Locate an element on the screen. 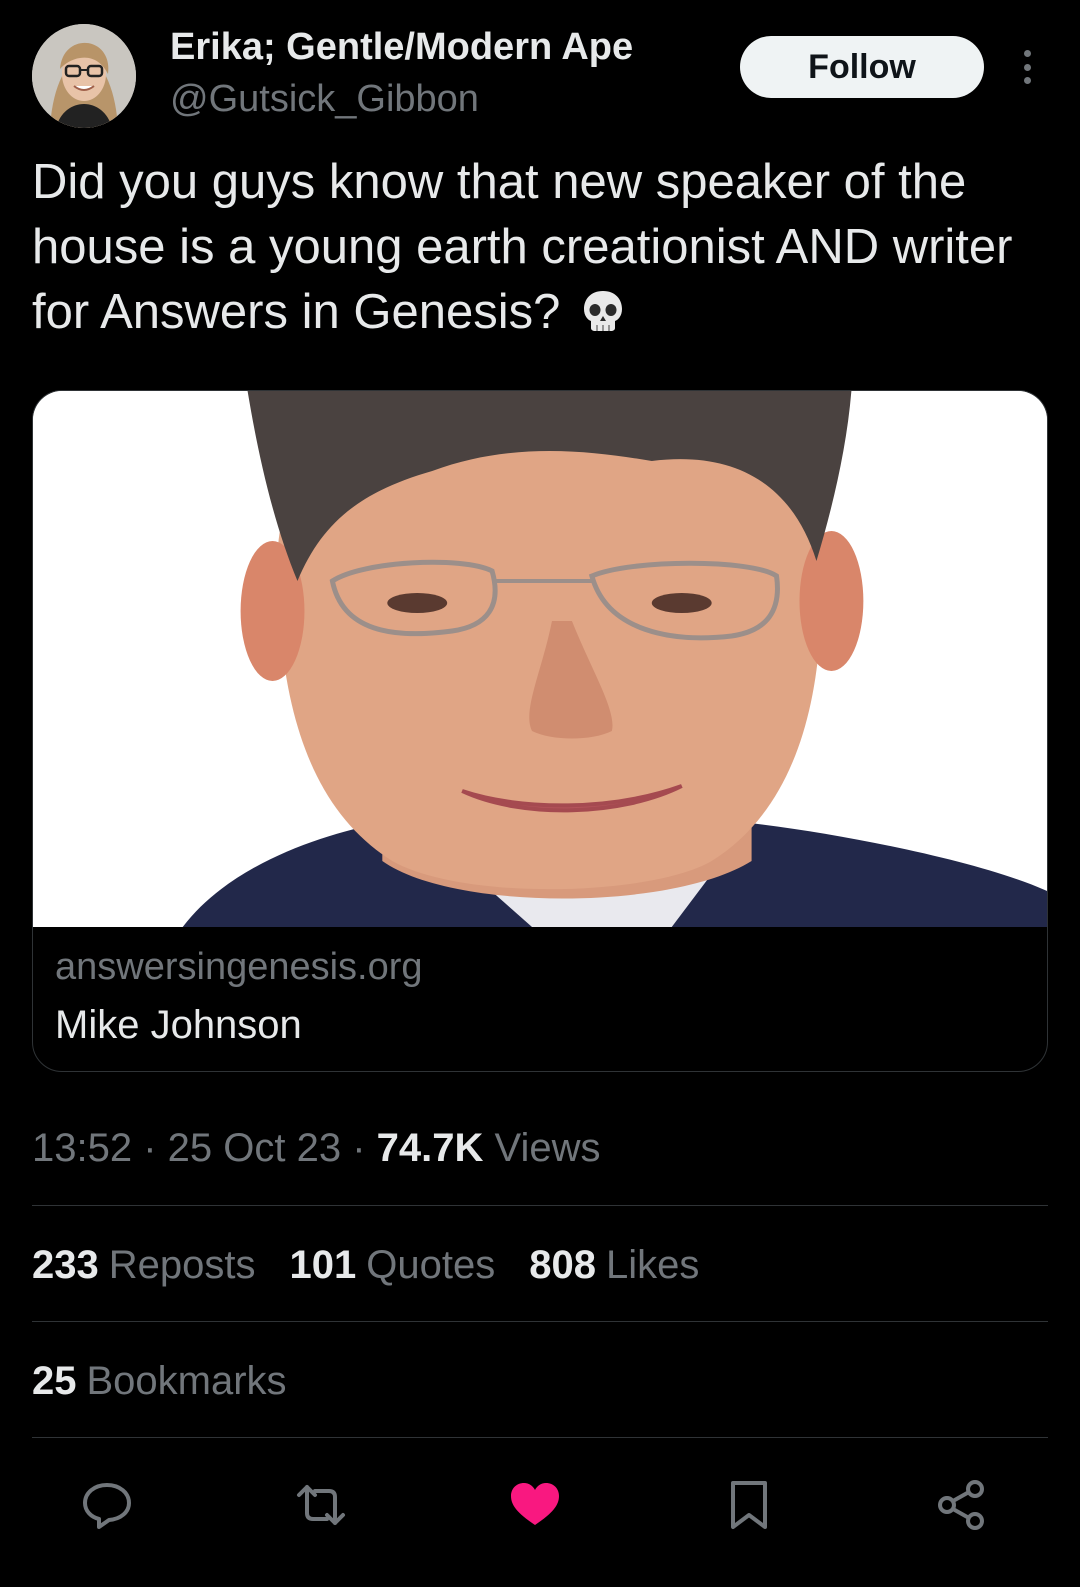  card-domain: answersingenesis.org is located at coordinates (239, 967).